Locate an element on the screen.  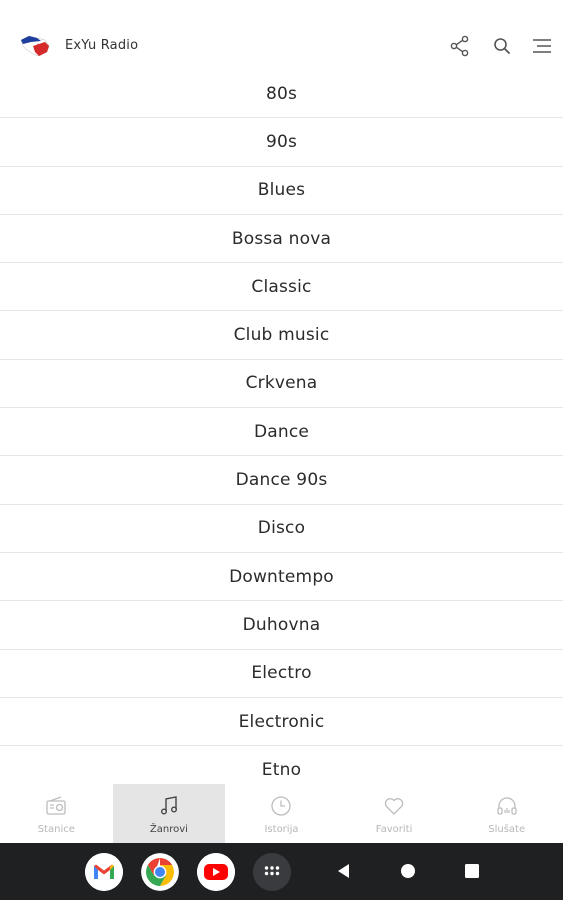
headphones-icon is located at coordinates (507, 806).